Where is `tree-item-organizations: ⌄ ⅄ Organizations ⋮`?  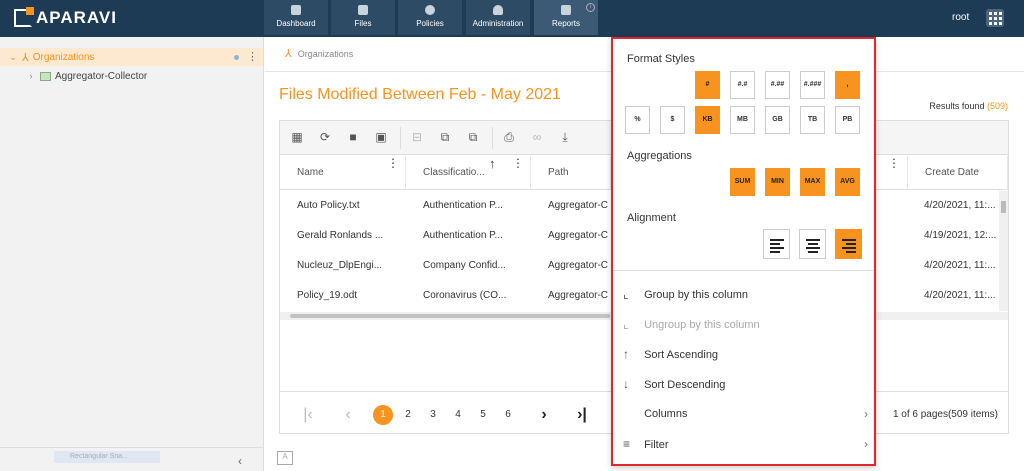
tree-item-organizations: ⌄ ⅄ Organizations ⋮ is located at coordinates (131, 57).